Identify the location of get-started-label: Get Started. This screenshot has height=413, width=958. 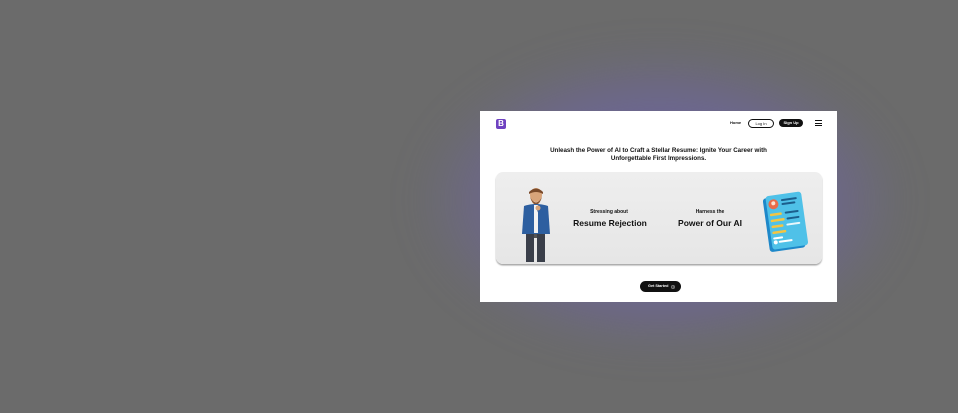
(658, 286).